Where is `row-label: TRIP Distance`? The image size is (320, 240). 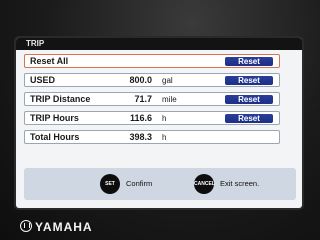
row-label: TRIP Distance is located at coordinates (60, 99).